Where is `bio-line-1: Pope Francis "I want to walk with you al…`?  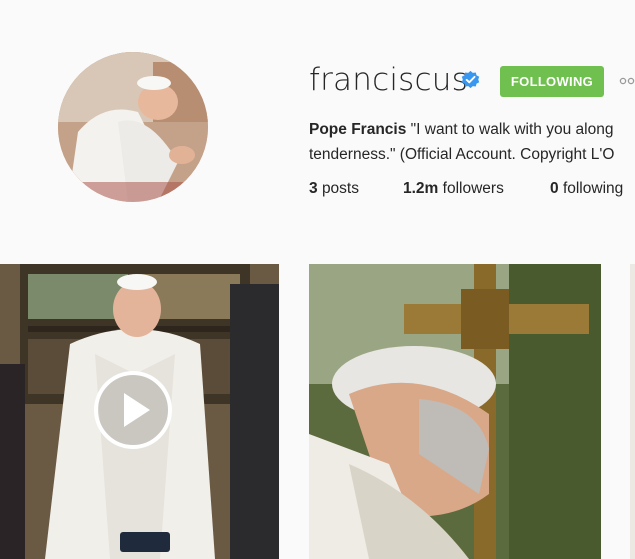
bio-line-1: Pope Francis "I want to walk with you al… is located at coordinates (472, 129).